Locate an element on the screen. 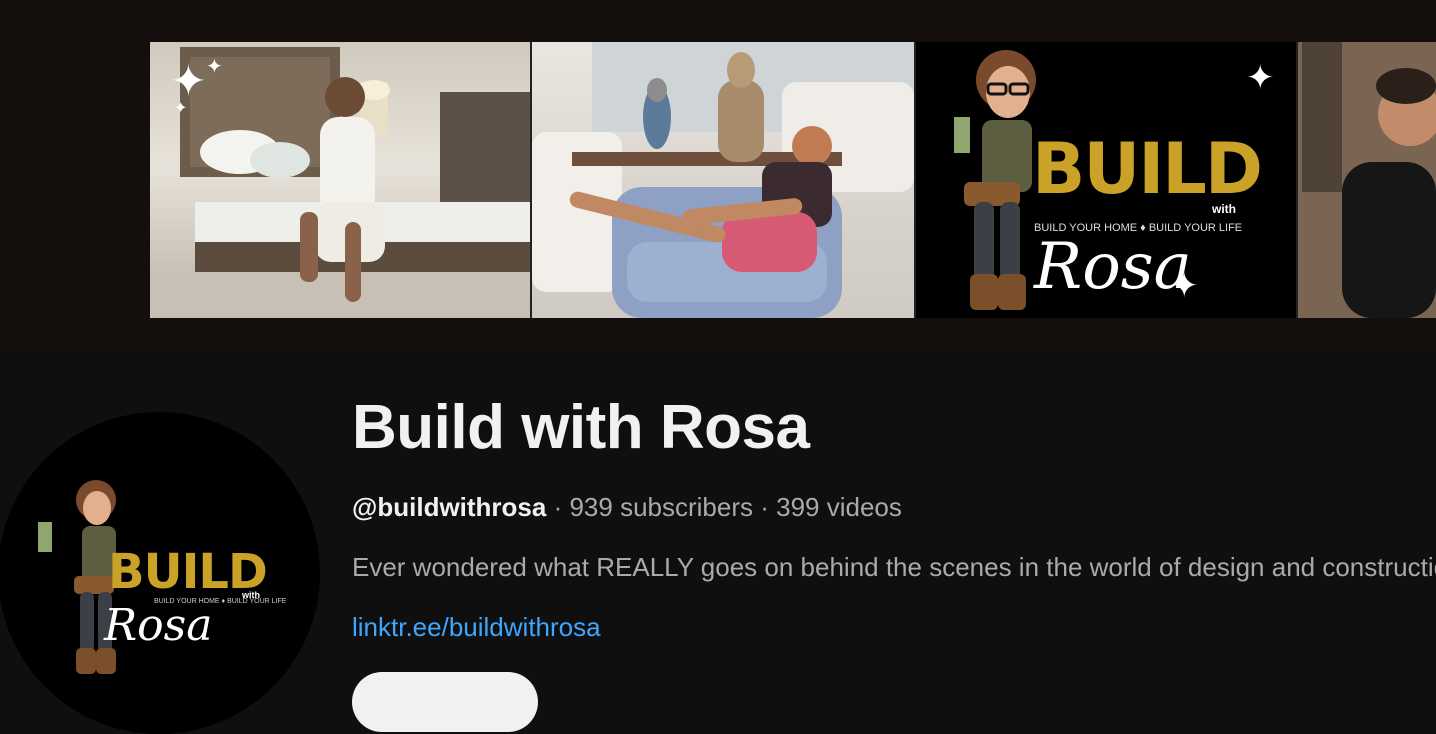 The image size is (1436, 734). avatar-logo-script-text: Rosa is located at coordinates (158, 625).